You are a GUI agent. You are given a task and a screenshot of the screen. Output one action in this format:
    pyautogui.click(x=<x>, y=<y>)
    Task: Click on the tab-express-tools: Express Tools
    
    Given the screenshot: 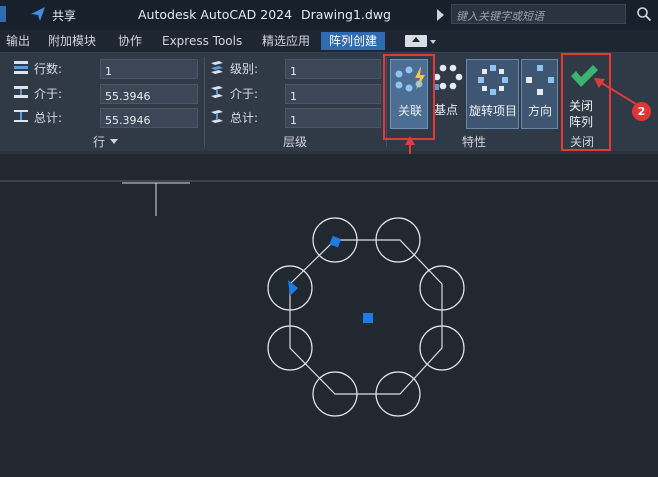 What is the action you would take?
    pyautogui.click(x=202, y=41)
    